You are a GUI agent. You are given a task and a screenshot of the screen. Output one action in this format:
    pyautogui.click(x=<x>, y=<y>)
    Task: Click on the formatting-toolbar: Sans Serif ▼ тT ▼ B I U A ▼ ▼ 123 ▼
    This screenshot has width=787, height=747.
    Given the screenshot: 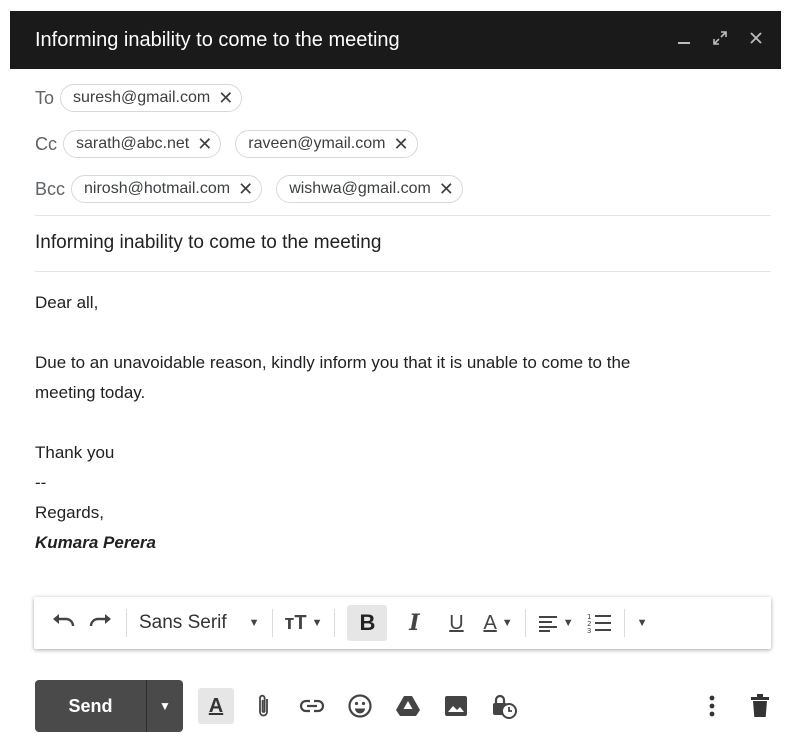 What is the action you would take?
    pyautogui.click(x=402, y=623)
    